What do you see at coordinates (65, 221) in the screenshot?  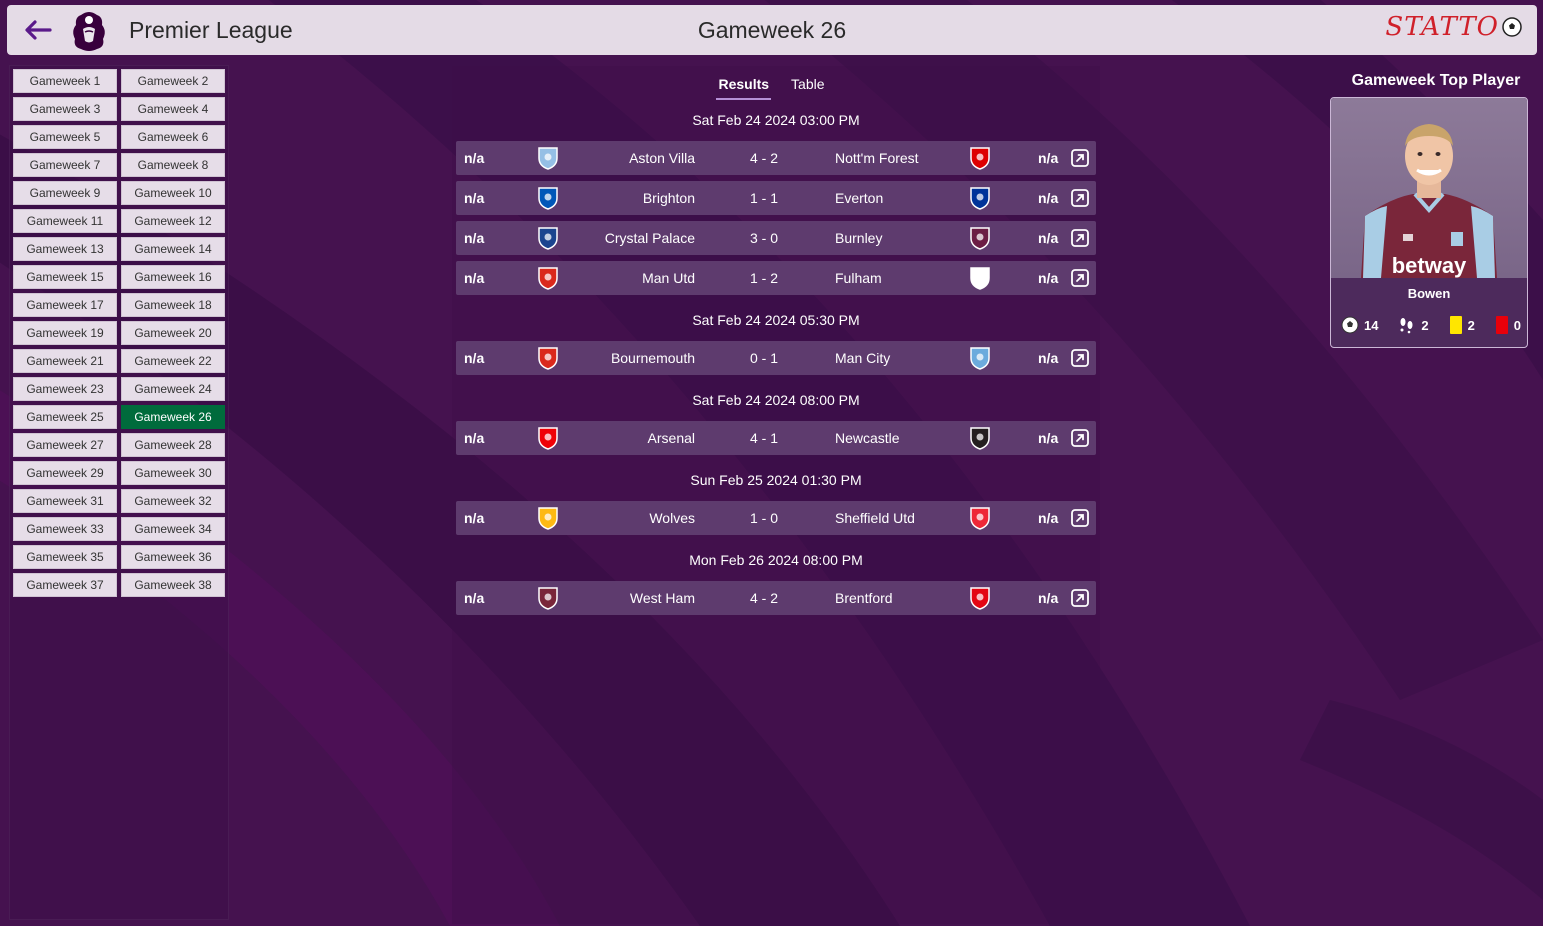 I see `gameweek-button: Gameweek 11` at bounding box center [65, 221].